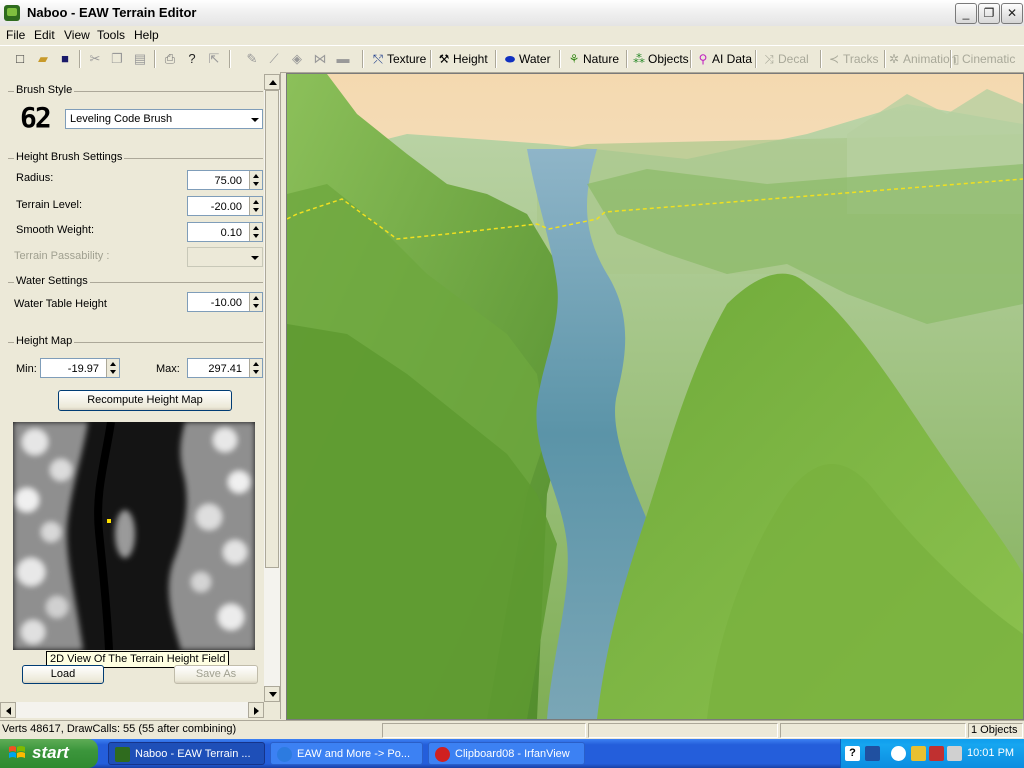 The image size is (1024, 768). I want to click on height-map-preview, so click(134, 536).